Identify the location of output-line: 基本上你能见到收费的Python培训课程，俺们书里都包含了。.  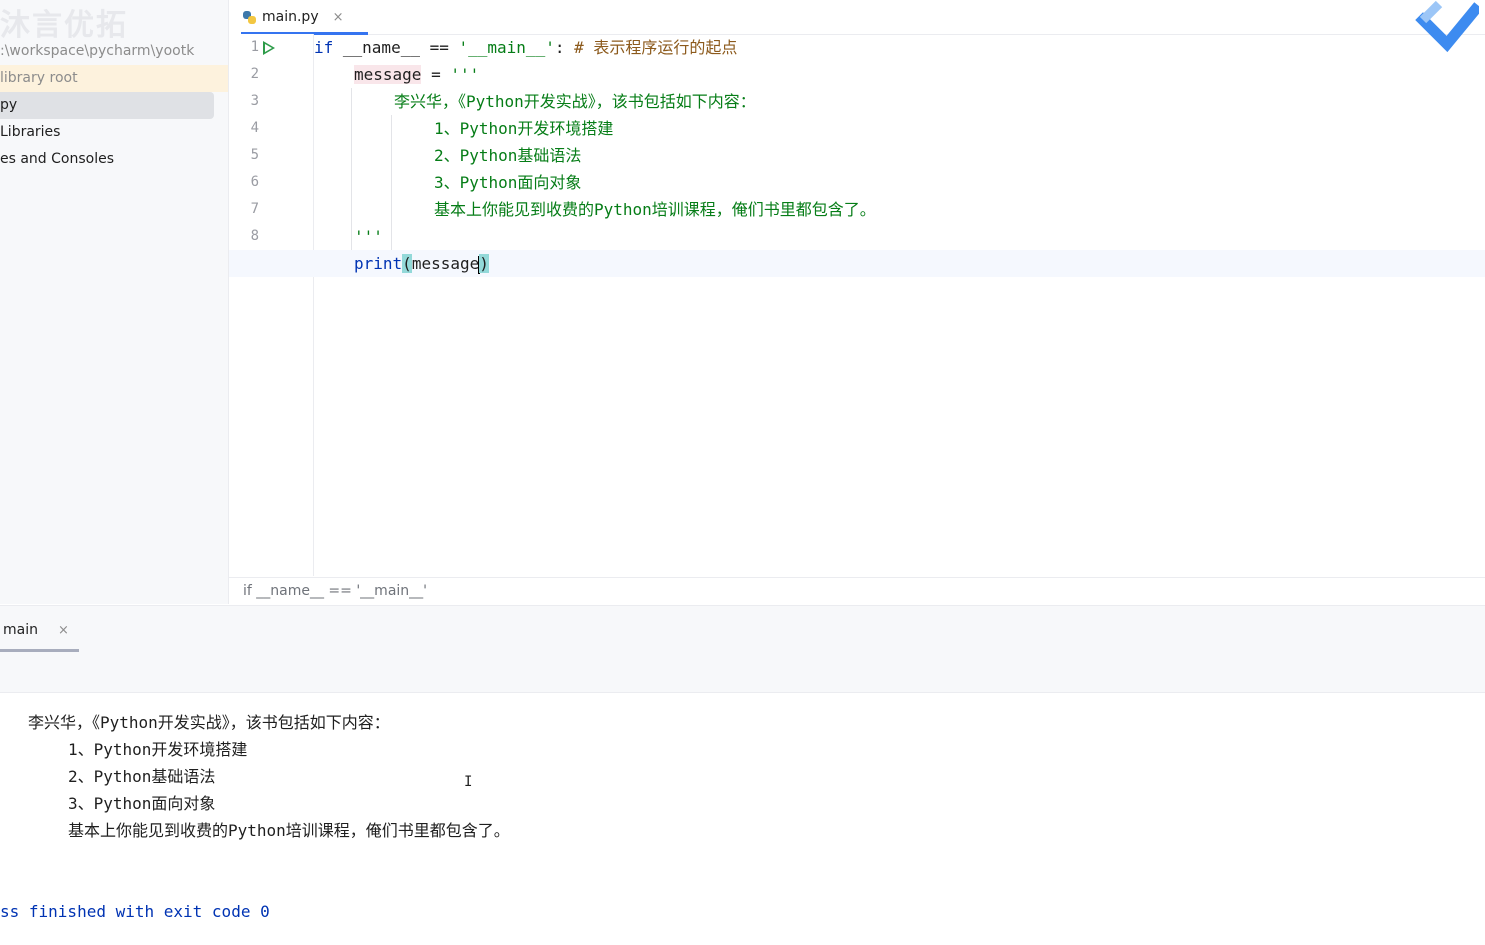
(289, 830).